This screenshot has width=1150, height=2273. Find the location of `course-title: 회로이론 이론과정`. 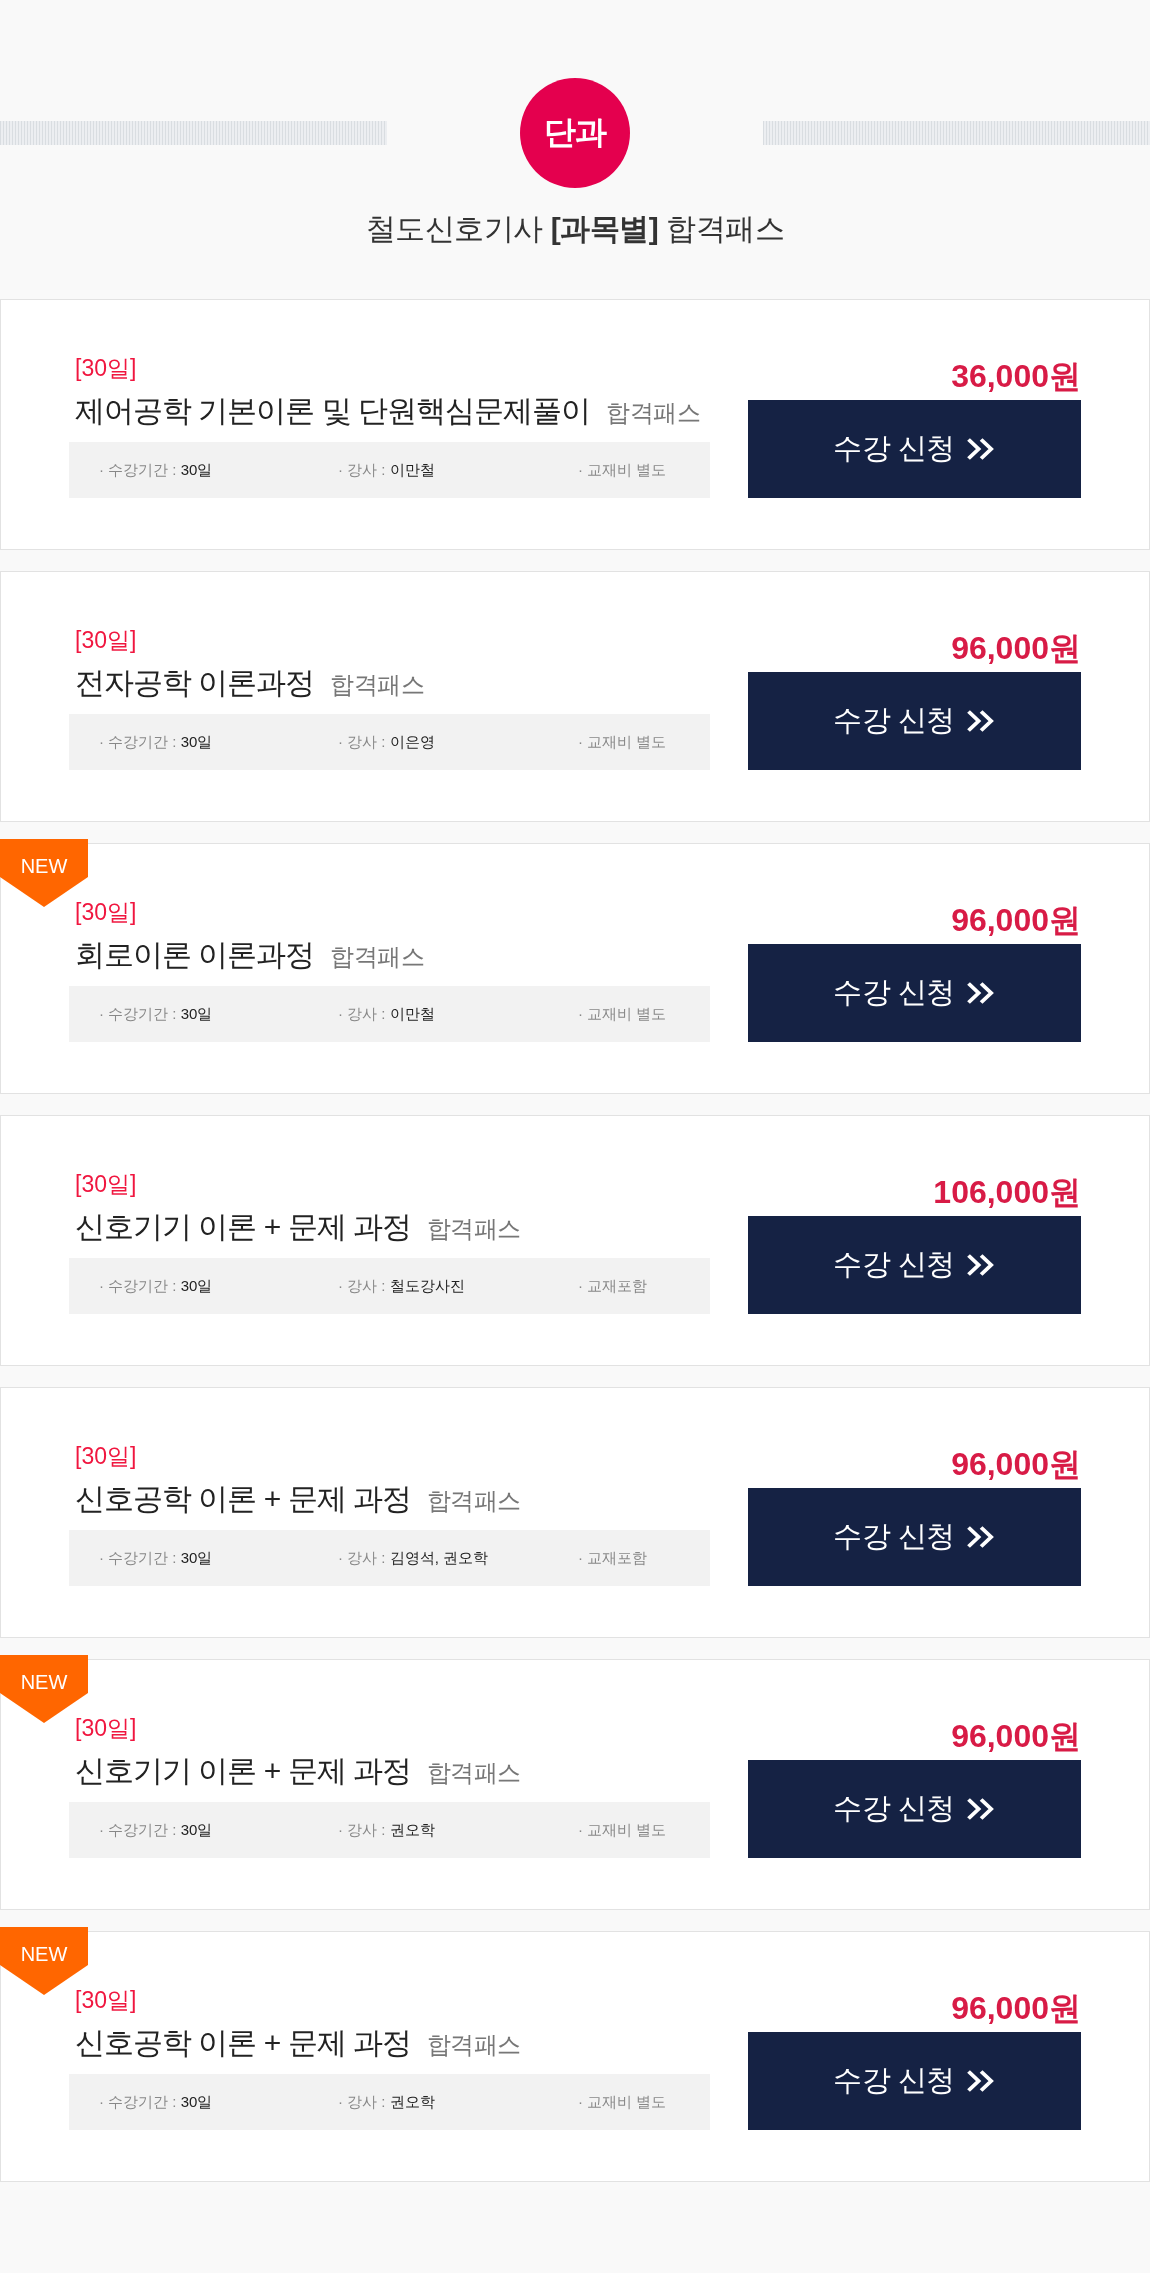

course-title: 회로이론 이론과정 is located at coordinates (195, 955).